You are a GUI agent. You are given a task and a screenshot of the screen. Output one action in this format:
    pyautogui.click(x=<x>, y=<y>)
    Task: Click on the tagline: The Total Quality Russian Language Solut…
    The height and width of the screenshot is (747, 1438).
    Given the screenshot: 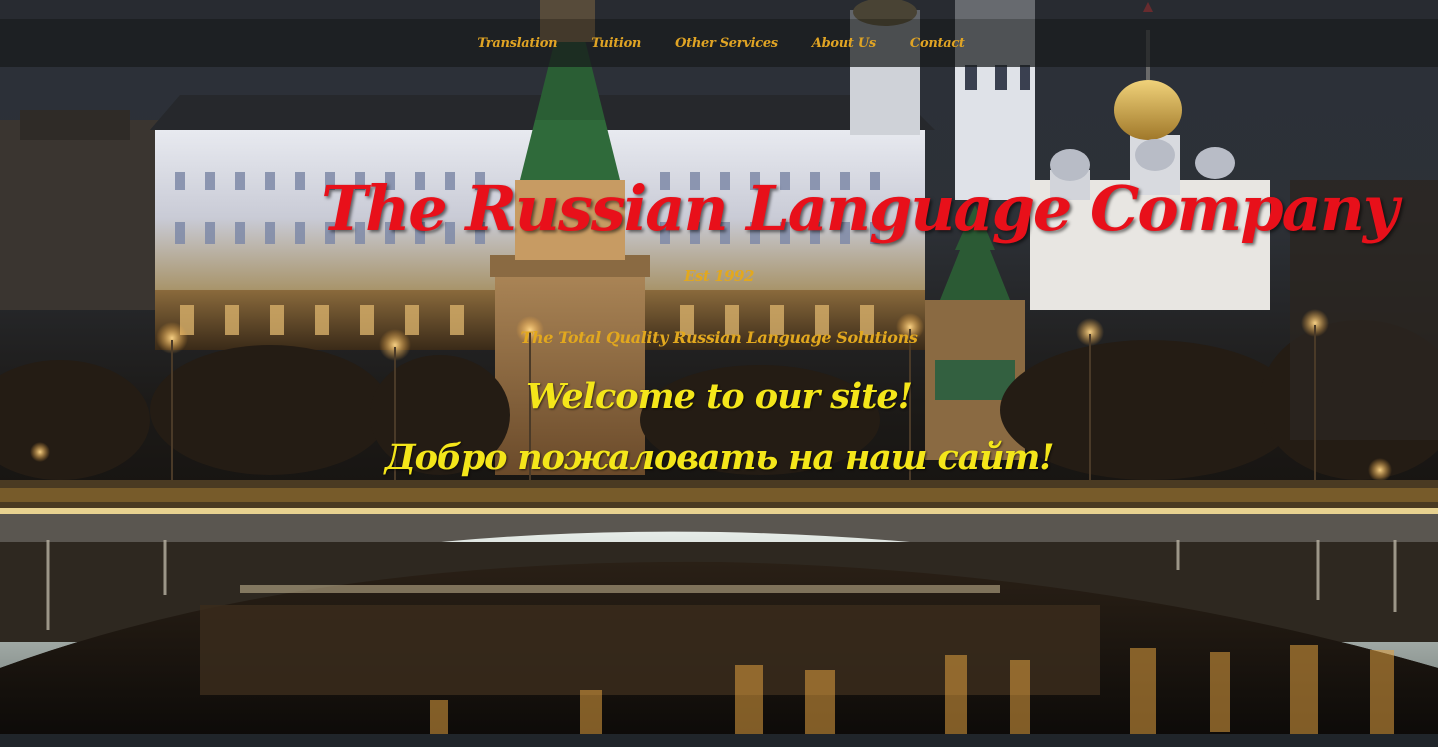 What is the action you would take?
    pyautogui.click(x=719, y=337)
    